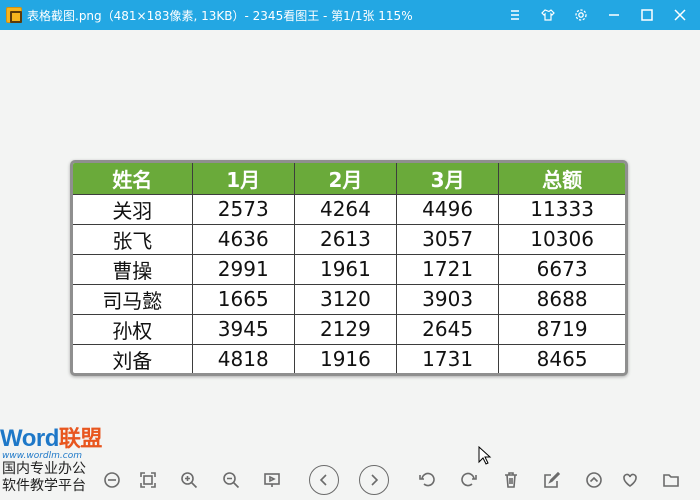 This screenshot has width=700, height=500. What do you see at coordinates (561, 209) in the screenshot?
I see `table-cell: 11333` at bounding box center [561, 209].